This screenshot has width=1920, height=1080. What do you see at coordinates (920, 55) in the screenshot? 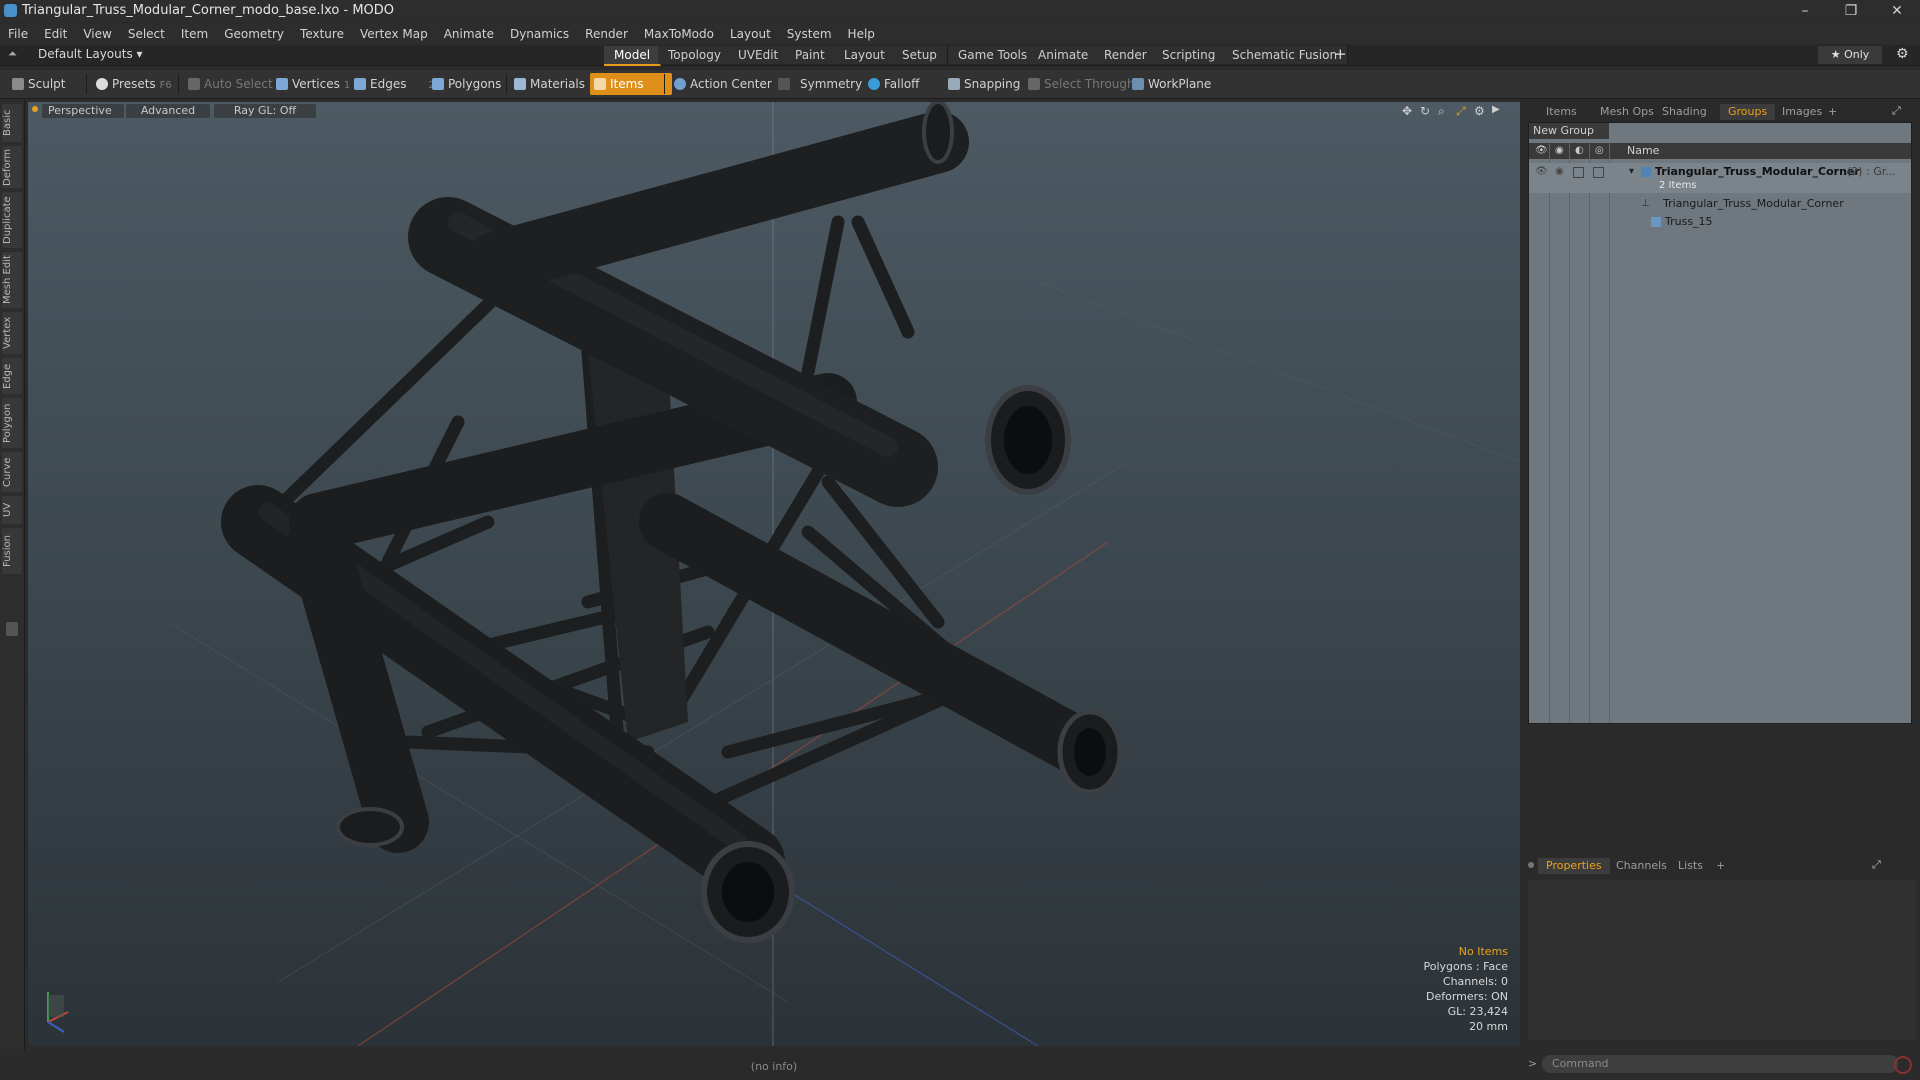
I see `tab-setup: Setup` at bounding box center [920, 55].